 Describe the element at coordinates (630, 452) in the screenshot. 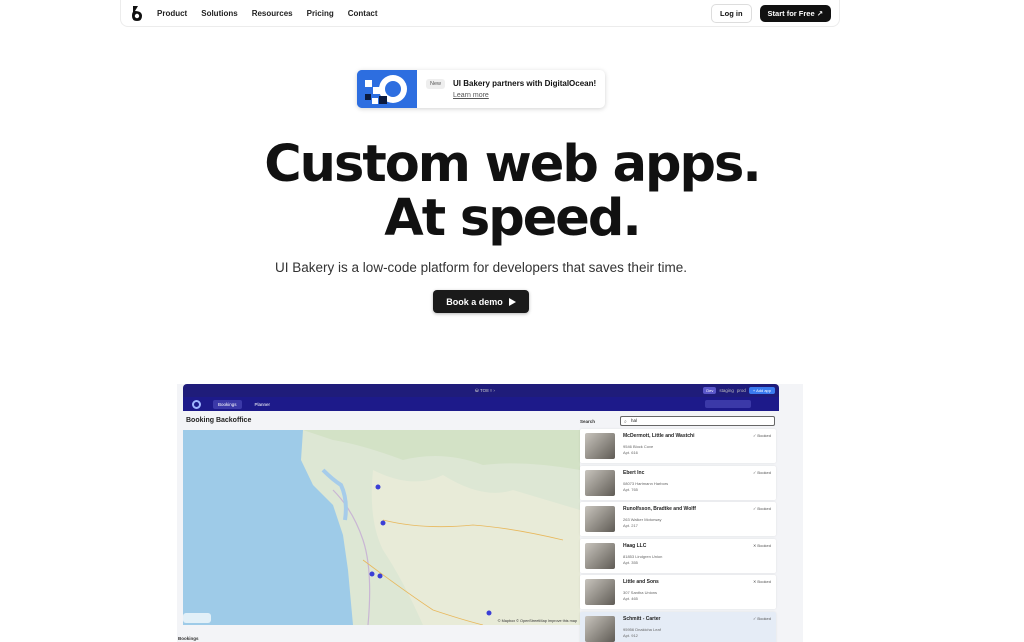

I see `item-apt: Apt. 616` at that location.